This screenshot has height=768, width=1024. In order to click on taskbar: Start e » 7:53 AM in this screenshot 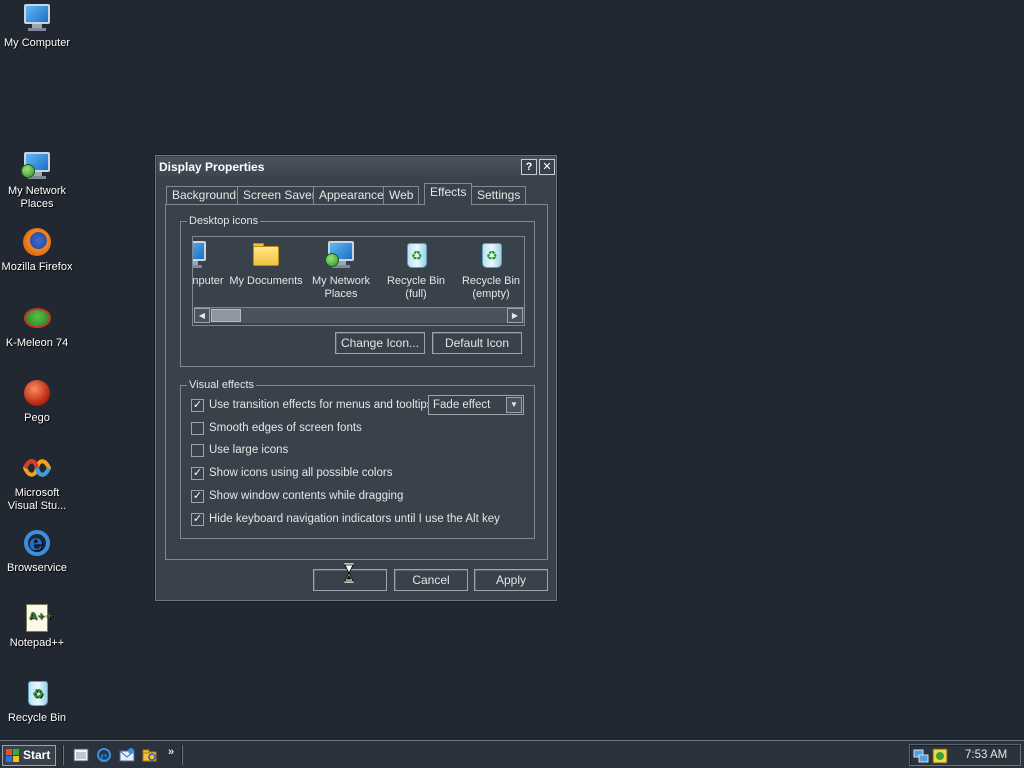, I will do `click(512, 754)`.